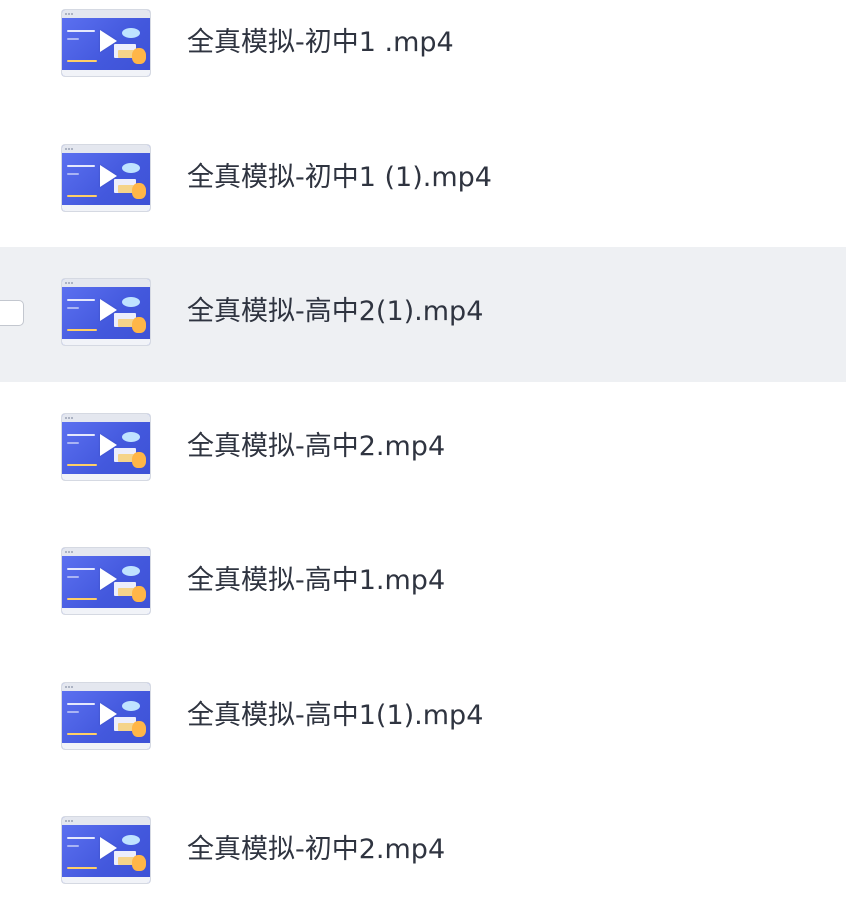 Image resolution: width=846 pixels, height=920 pixels. What do you see at coordinates (335, 312) in the screenshot?
I see `file-name: 全真模拟-高中2(1).mp4` at bounding box center [335, 312].